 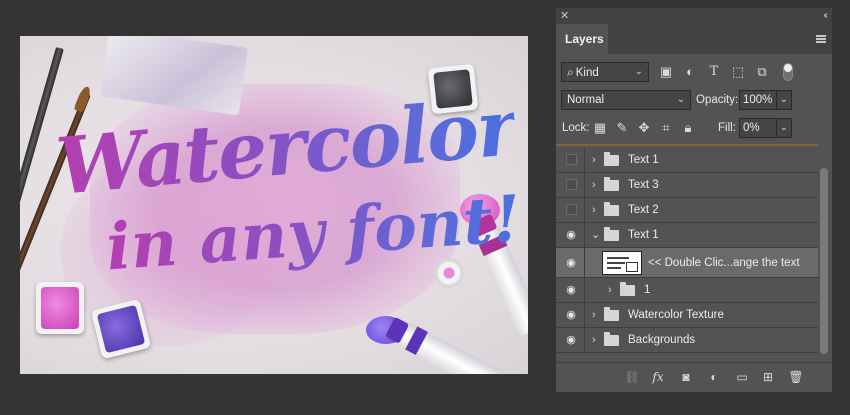 I want to click on blend-row: Normal ⌄ Opacity: 100% ⌄, so click(x=694, y=100).